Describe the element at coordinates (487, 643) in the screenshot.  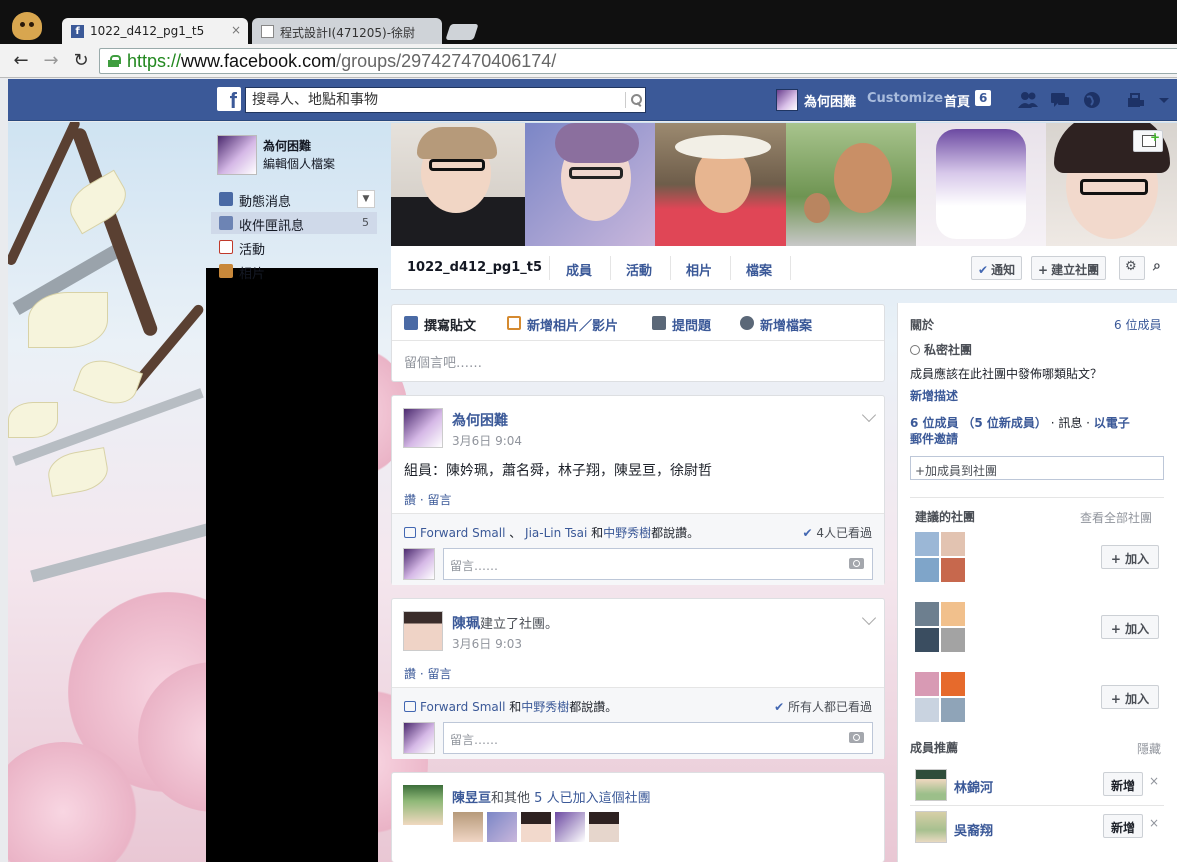
I see `post-timestamp: 3月6日 9:03` at that location.